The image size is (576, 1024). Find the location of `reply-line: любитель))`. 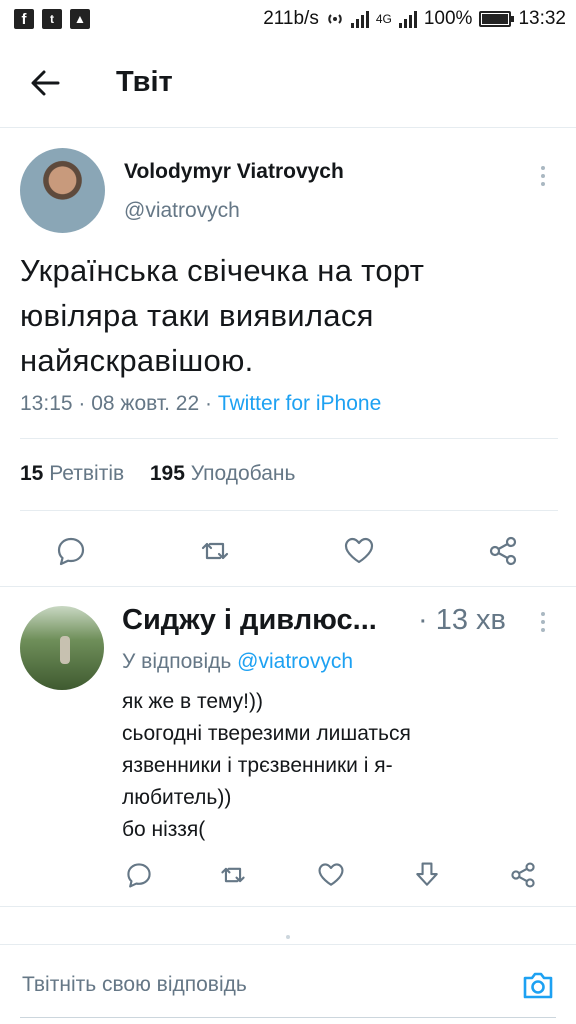

reply-line: любитель)) is located at coordinates (177, 797).